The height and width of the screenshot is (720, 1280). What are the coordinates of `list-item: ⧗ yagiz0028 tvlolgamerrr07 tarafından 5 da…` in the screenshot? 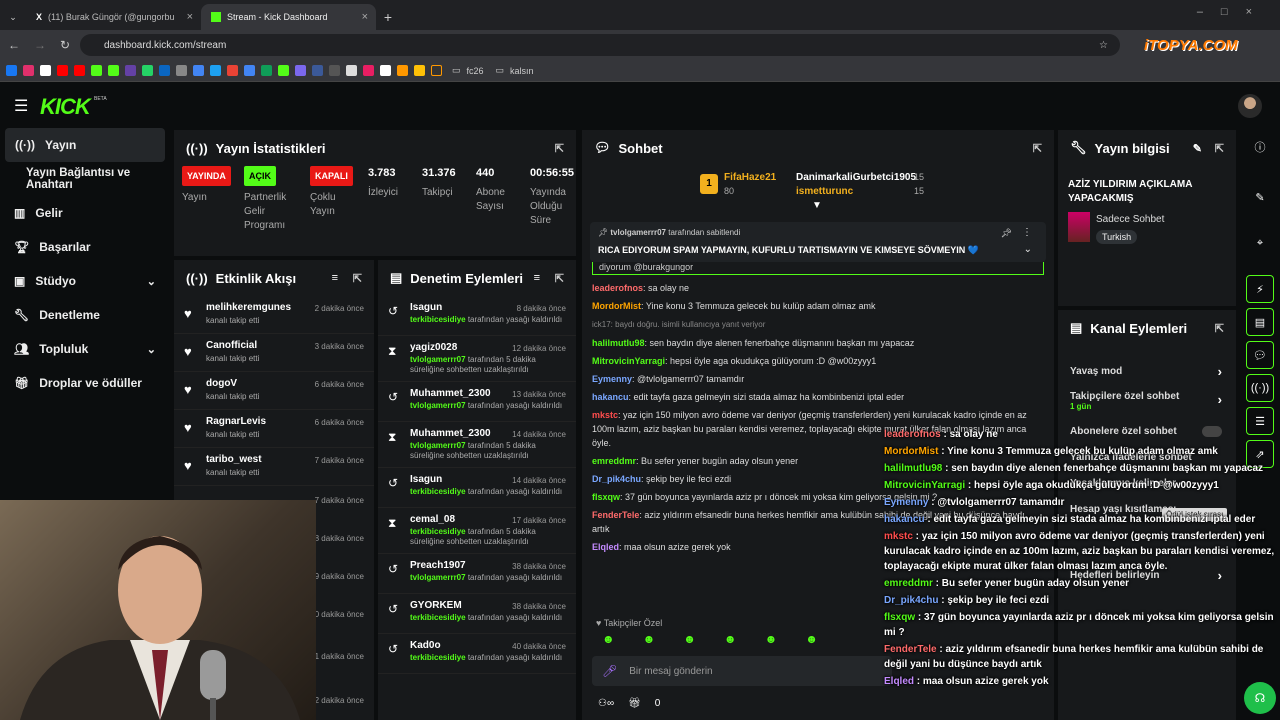 It's located at (477, 359).